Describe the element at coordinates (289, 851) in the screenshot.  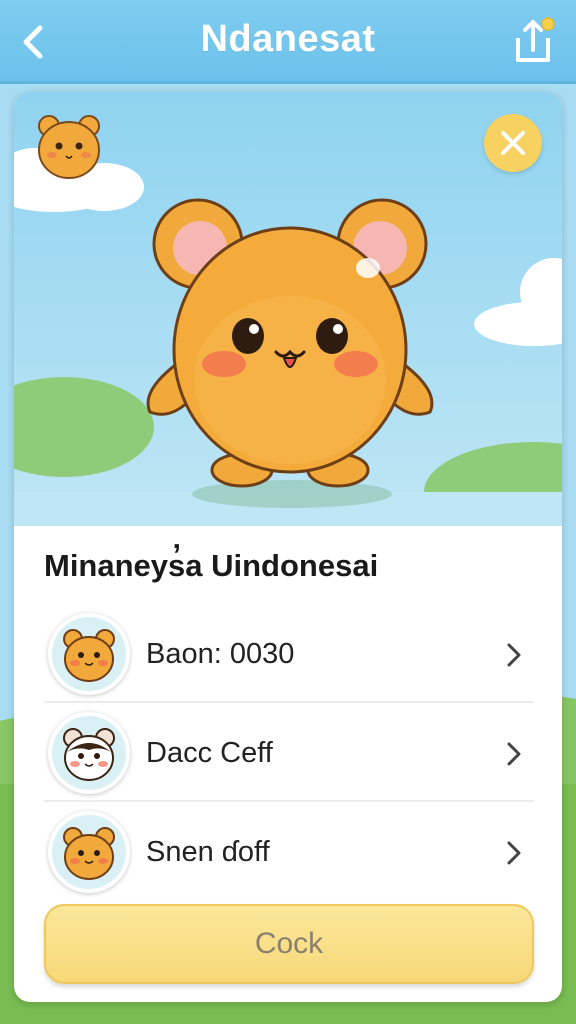
I see `list-item: Snen ɗoff` at that location.